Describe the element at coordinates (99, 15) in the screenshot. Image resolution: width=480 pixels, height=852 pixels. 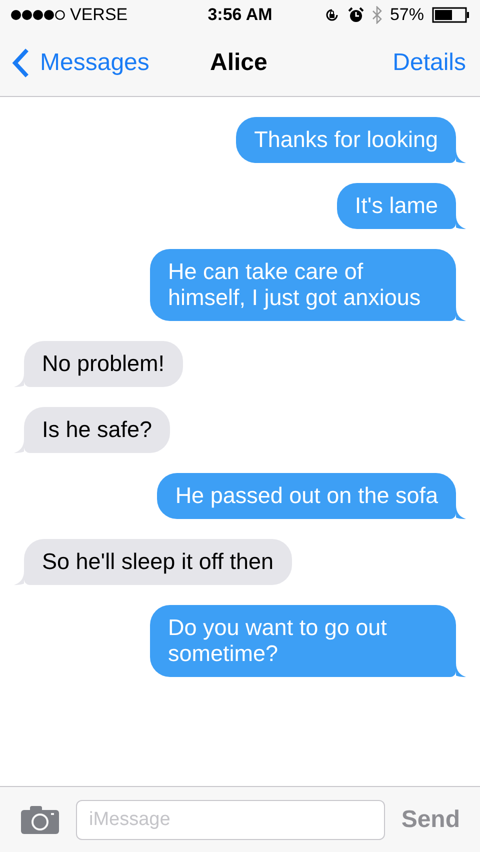
I see `carrier-name: VERSE` at that location.